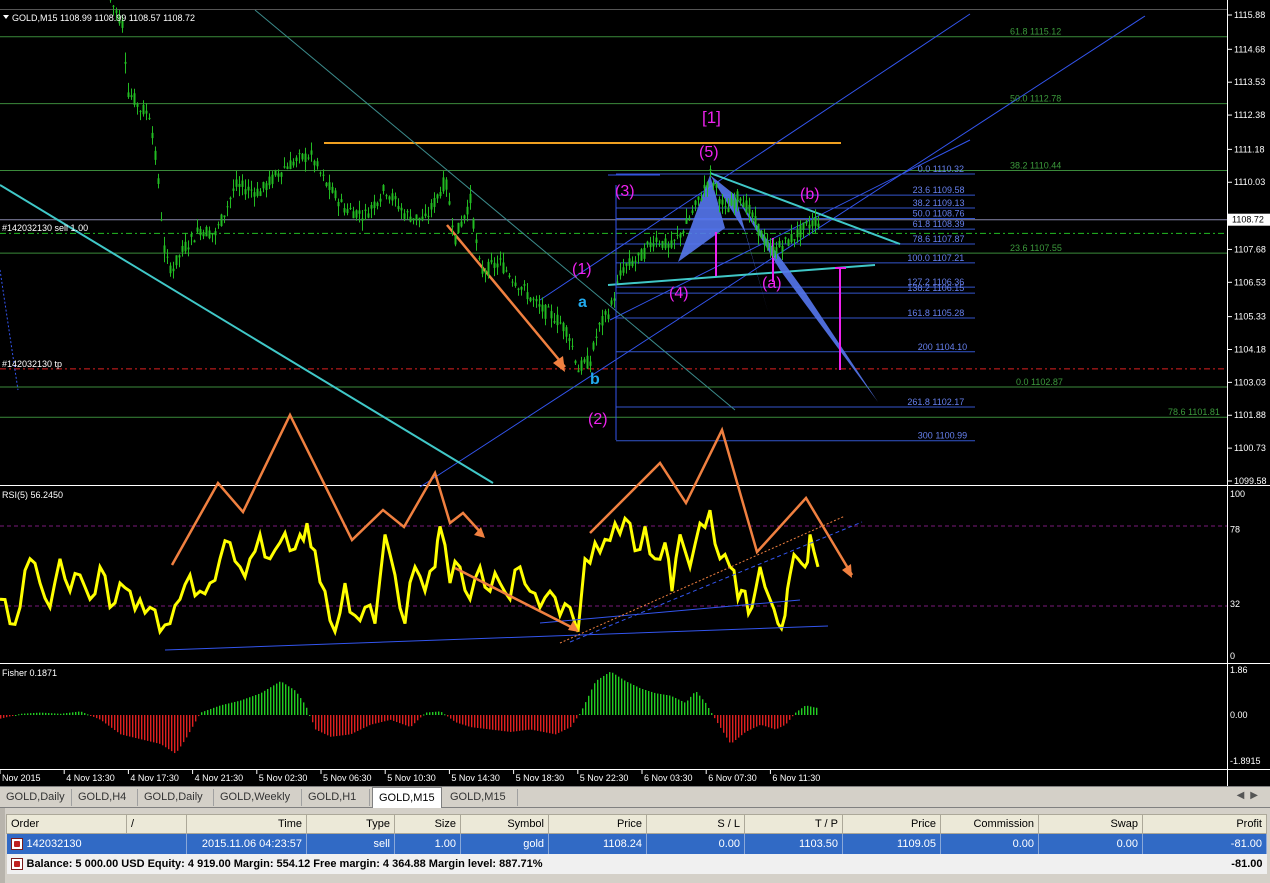  Describe the element at coordinates (1204, 843) in the screenshot. I see `order-profit: -81.00` at that location.